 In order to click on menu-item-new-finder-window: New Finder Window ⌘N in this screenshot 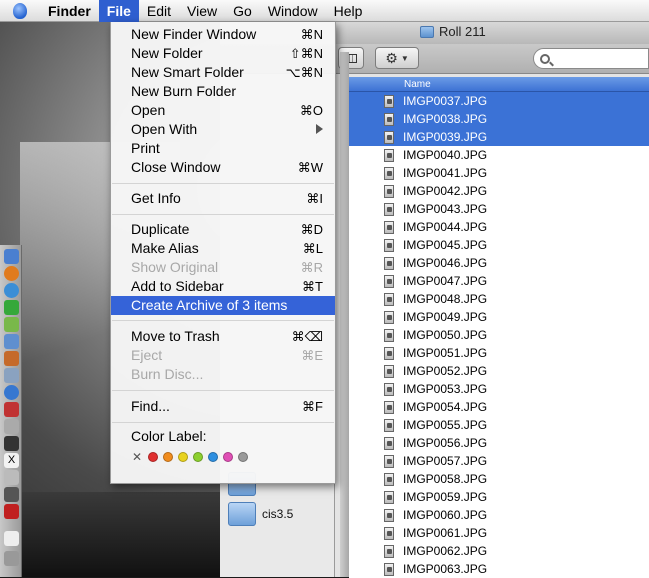, I will do `click(223, 34)`.